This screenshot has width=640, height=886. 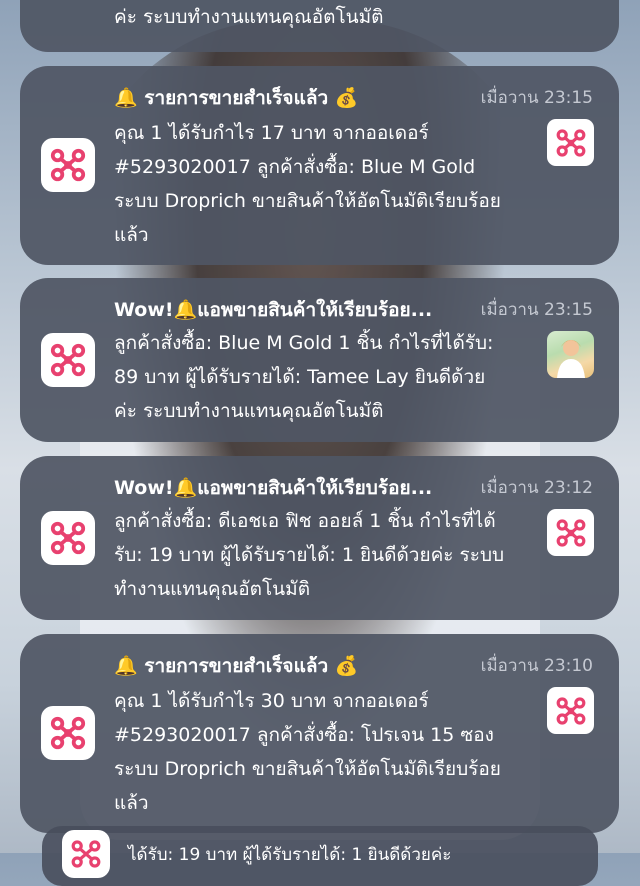 What do you see at coordinates (536, 666) in the screenshot?
I see `notification-time: เมื่อวาน 23:10` at bounding box center [536, 666].